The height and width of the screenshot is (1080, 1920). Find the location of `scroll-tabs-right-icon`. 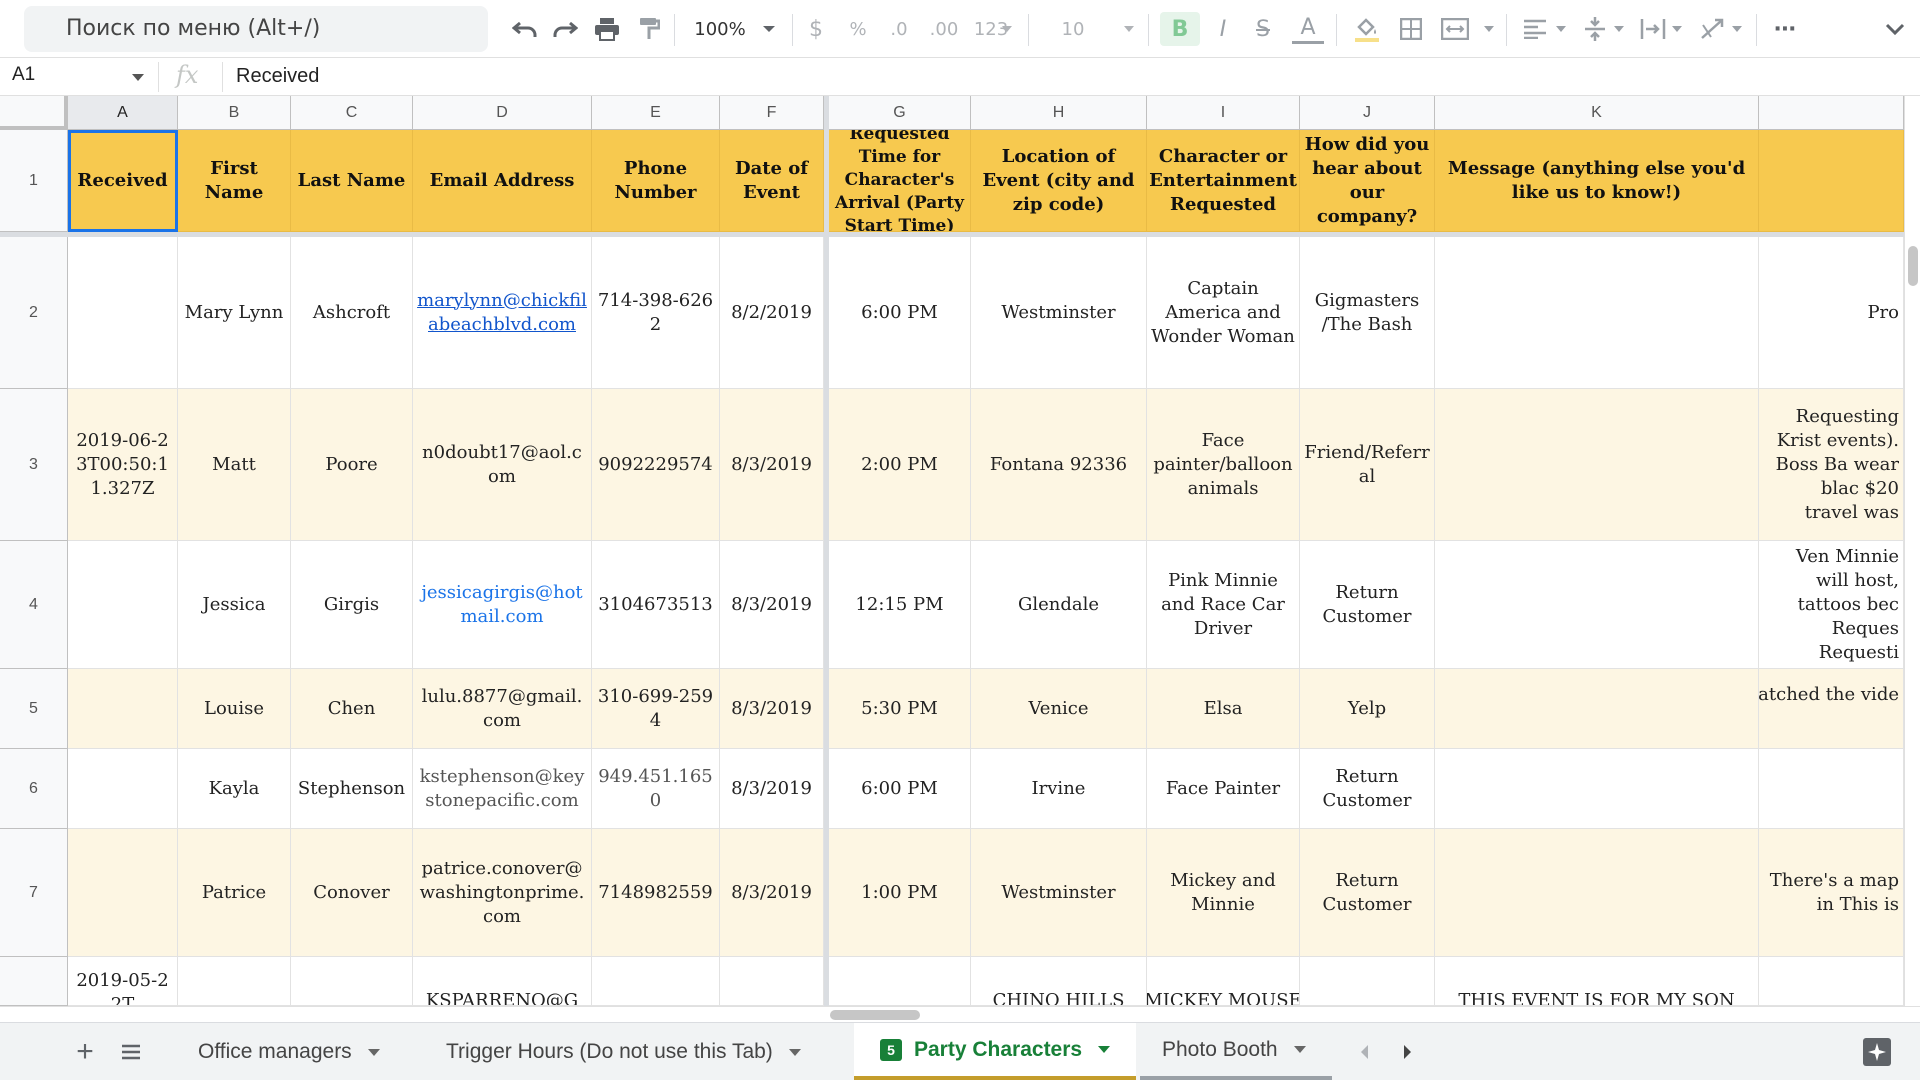

scroll-tabs-right-icon is located at coordinates (1408, 1051).